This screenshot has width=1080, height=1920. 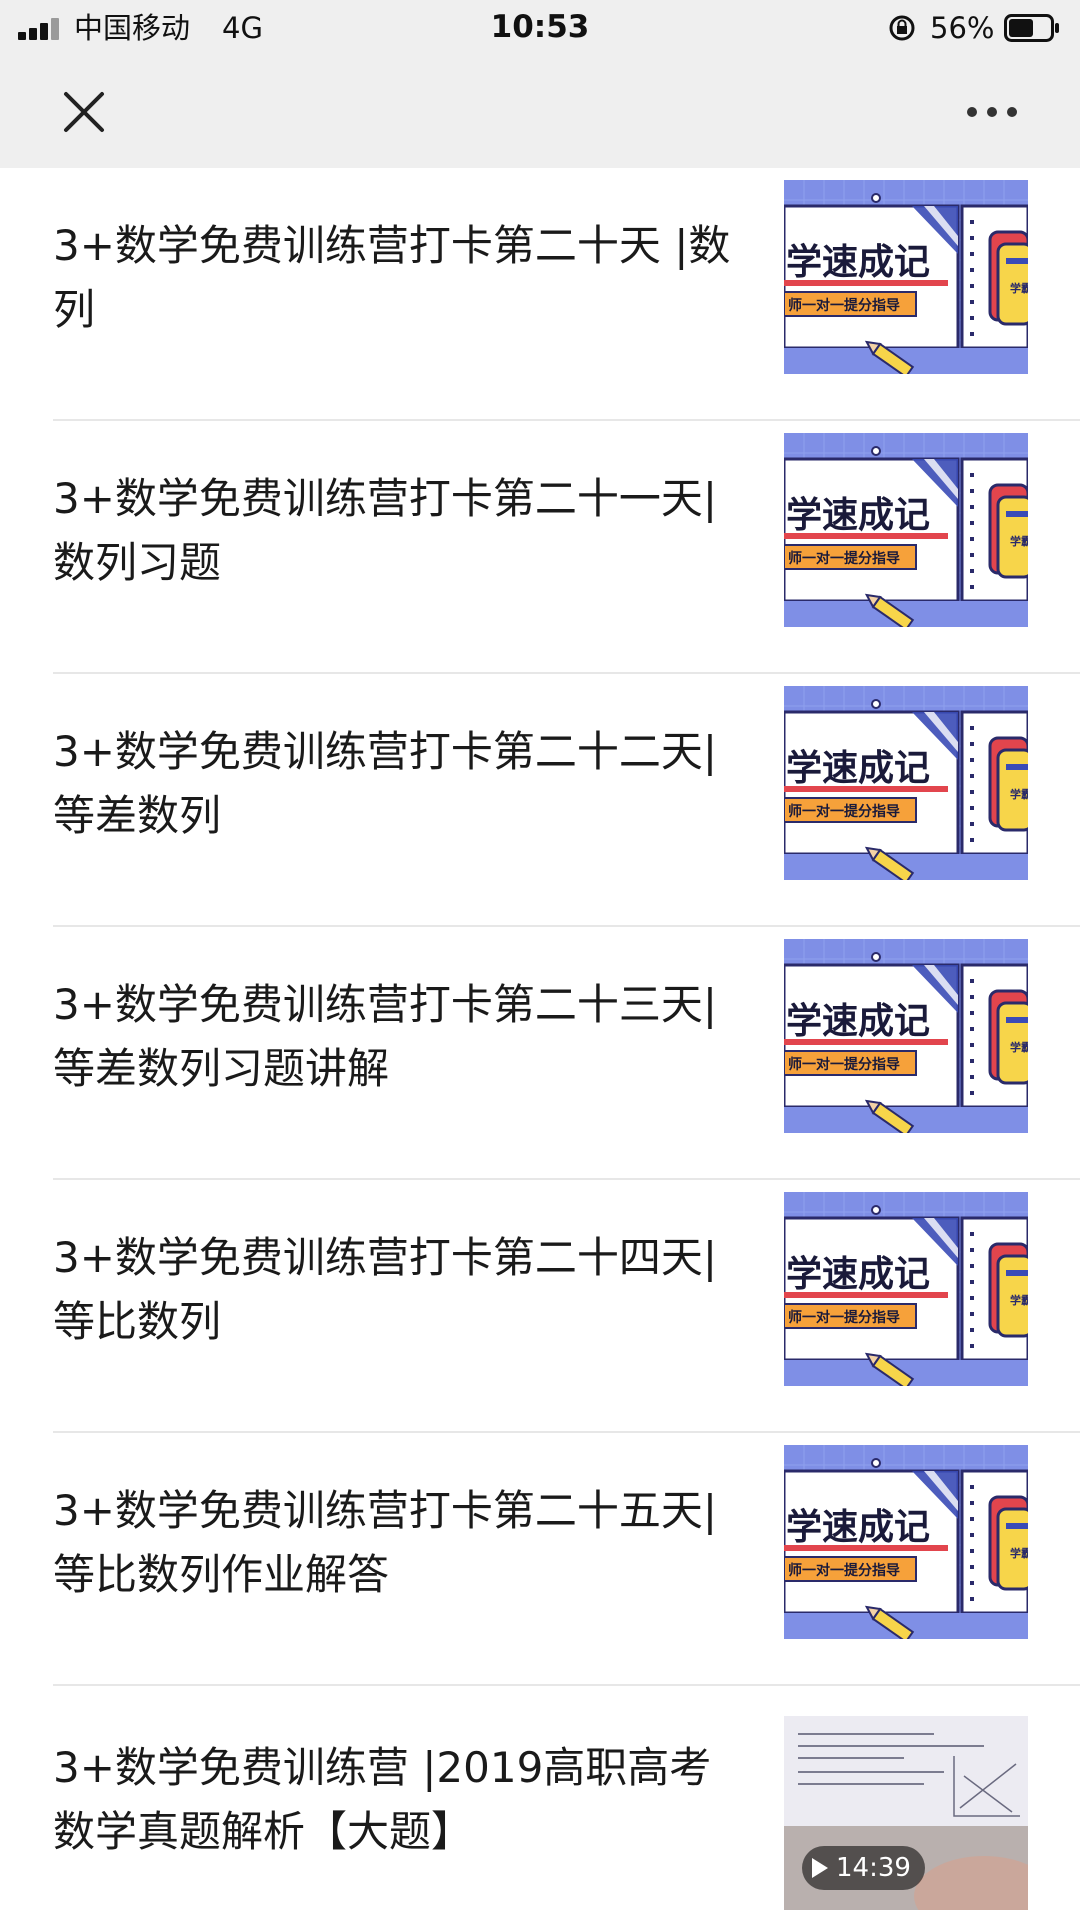 What do you see at coordinates (392, 277) in the screenshot?
I see `article-title: 3+数学免费训练营打卡第二十天 |数列` at bounding box center [392, 277].